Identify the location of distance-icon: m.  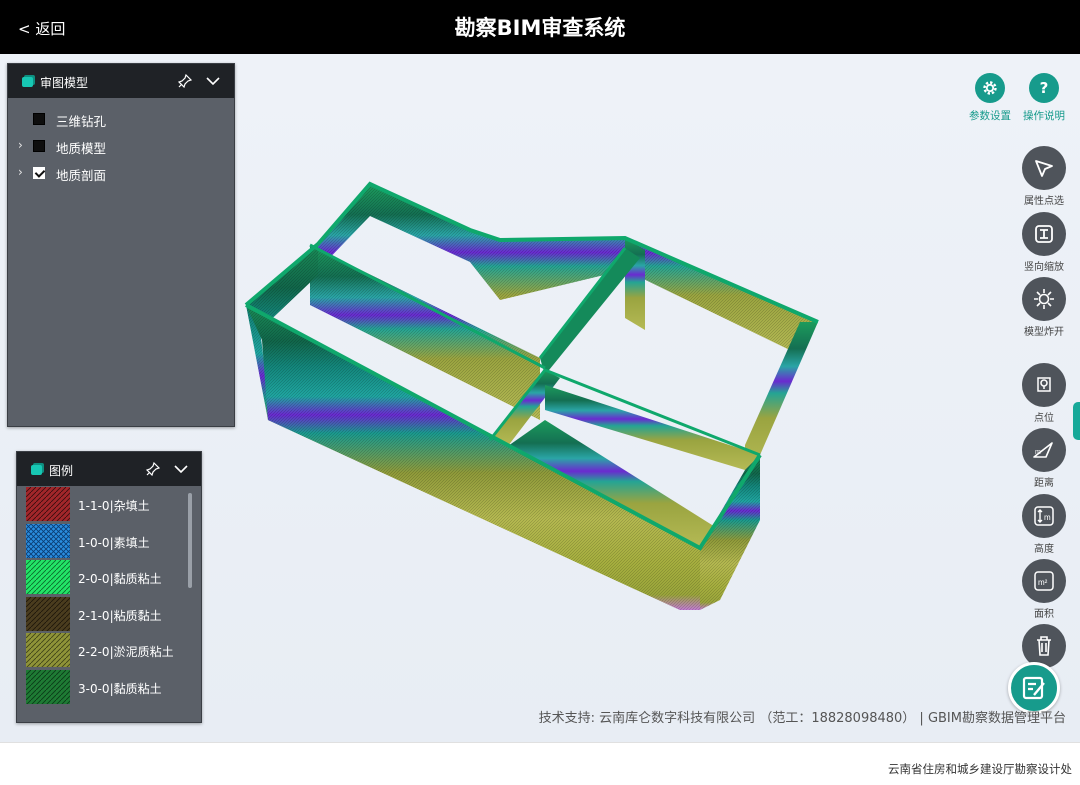
(1044, 450).